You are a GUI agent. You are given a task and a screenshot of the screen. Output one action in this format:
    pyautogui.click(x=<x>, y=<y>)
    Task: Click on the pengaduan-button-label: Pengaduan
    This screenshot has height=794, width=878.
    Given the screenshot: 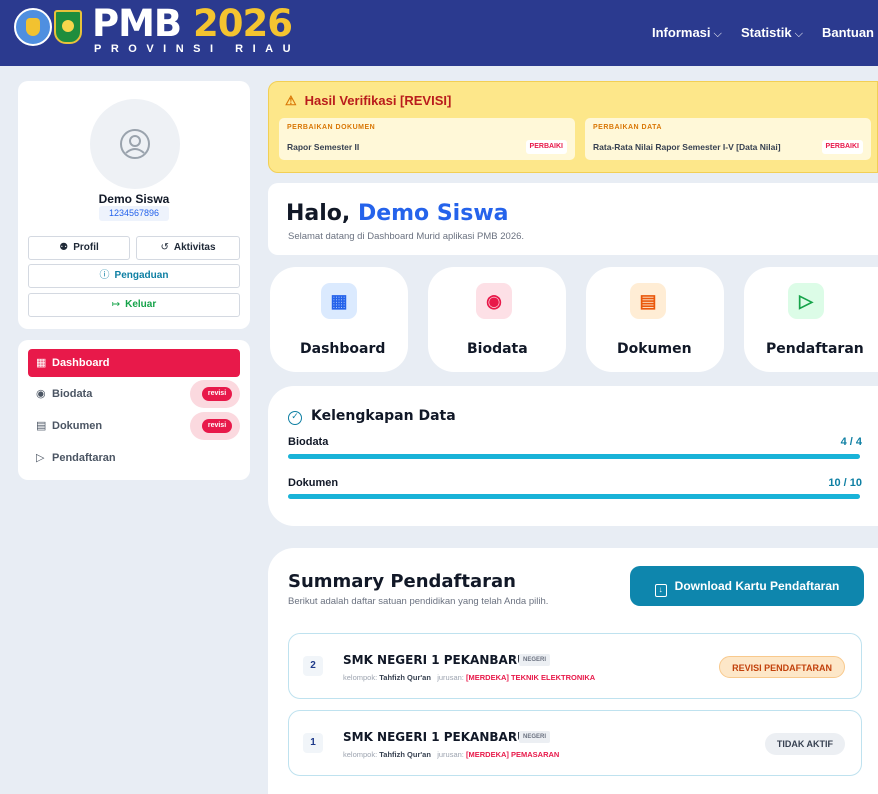 What is the action you would take?
    pyautogui.click(x=141, y=275)
    